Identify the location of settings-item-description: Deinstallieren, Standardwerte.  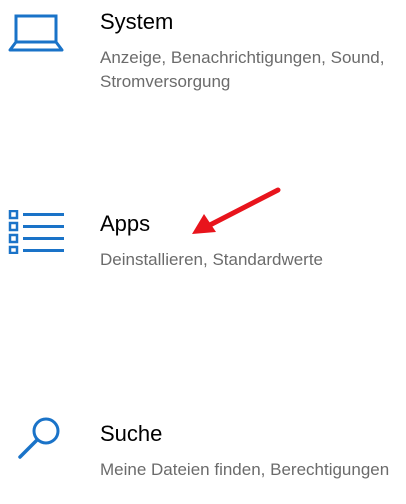
(212, 259).